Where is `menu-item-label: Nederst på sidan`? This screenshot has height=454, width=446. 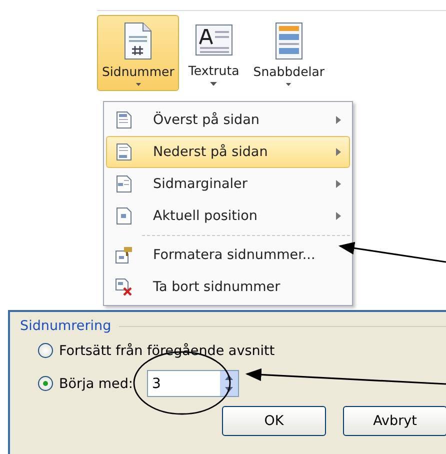
menu-item-label: Nederst på sidan is located at coordinates (211, 152).